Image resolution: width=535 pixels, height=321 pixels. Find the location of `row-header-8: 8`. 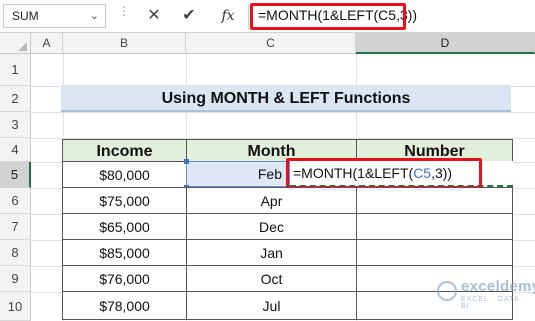

row-header-8: 8 is located at coordinates (15, 253).